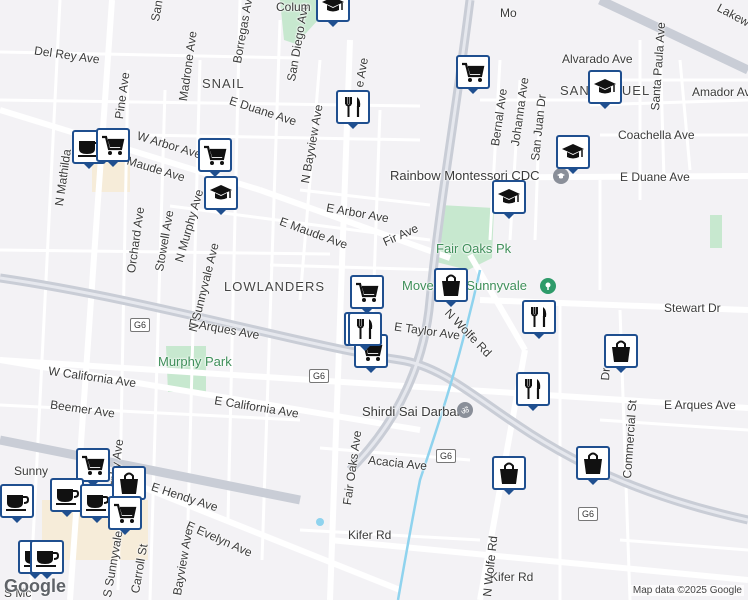 This screenshot has height=600, width=748. Describe the element at coordinates (720, 92) in the screenshot. I see `street-label: Amador Ave` at that location.